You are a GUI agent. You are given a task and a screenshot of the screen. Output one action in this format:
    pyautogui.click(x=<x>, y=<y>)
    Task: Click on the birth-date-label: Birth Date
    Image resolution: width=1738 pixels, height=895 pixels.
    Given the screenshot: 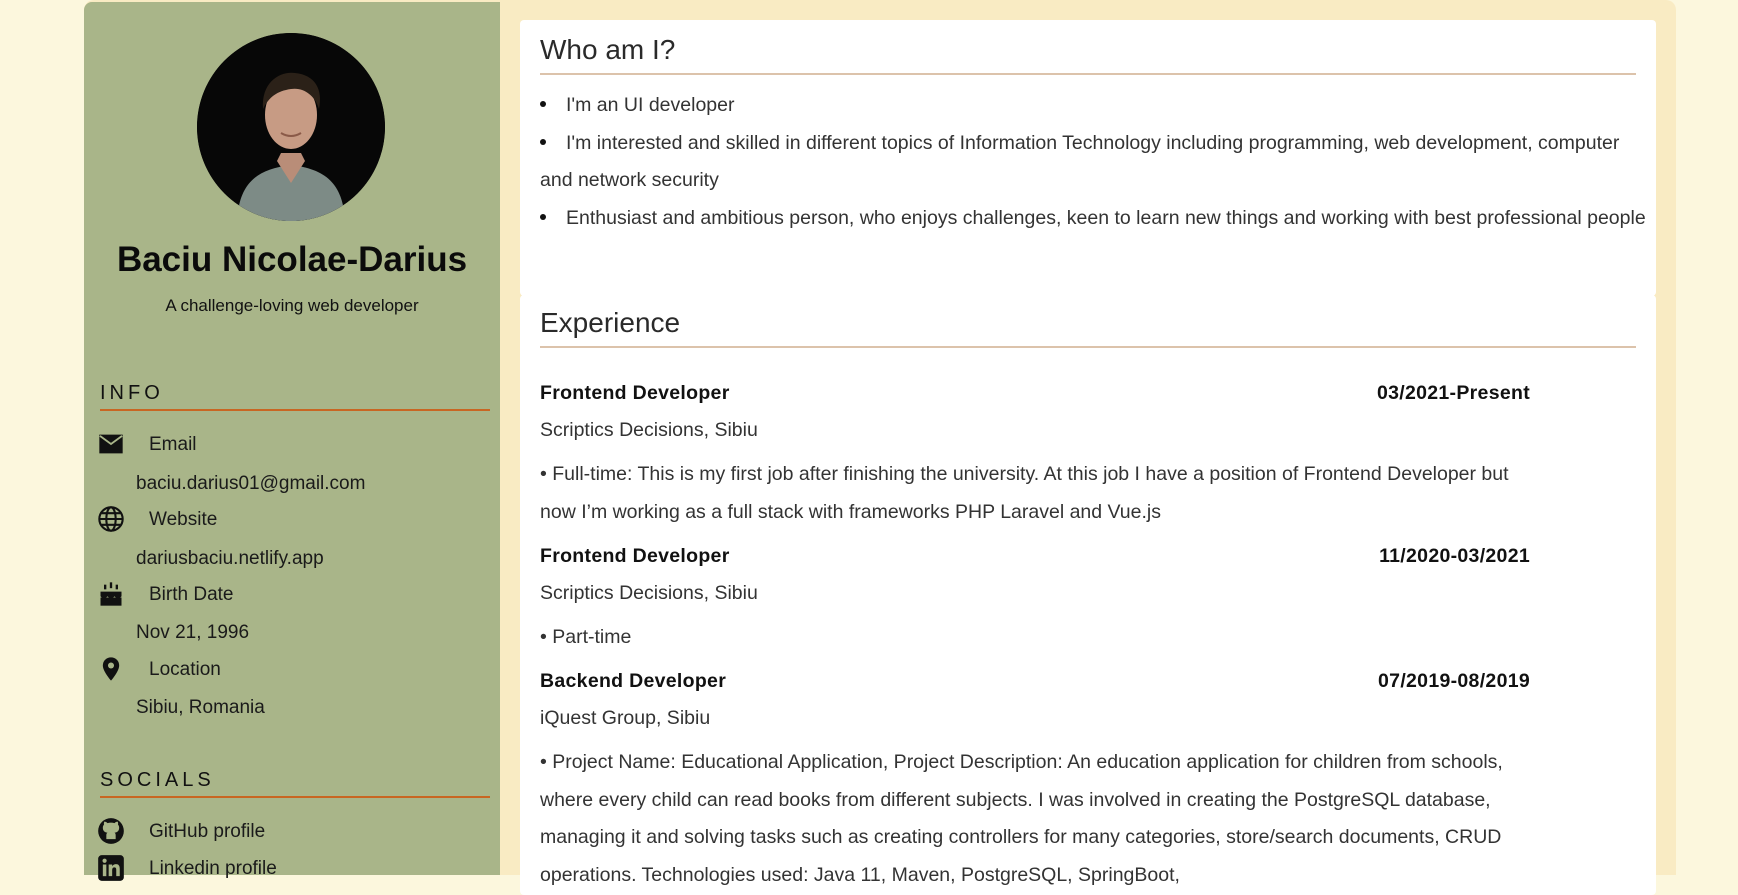 What is the action you would take?
    pyautogui.click(x=191, y=594)
    